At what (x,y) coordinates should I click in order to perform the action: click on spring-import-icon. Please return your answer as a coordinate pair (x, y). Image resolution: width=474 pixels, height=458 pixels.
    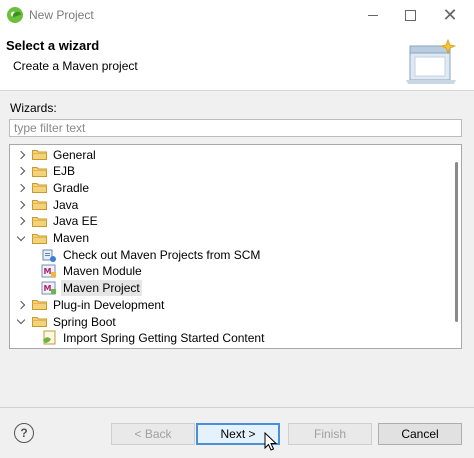
    Looking at the image, I should click on (49, 338).